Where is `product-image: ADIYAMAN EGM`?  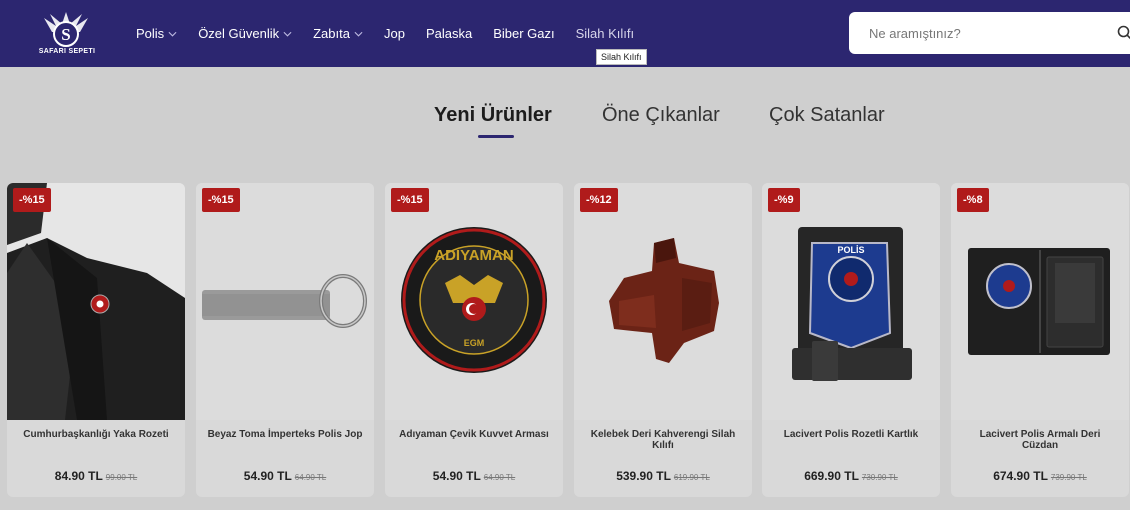 product-image: ADIYAMAN EGM is located at coordinates (474, 301).